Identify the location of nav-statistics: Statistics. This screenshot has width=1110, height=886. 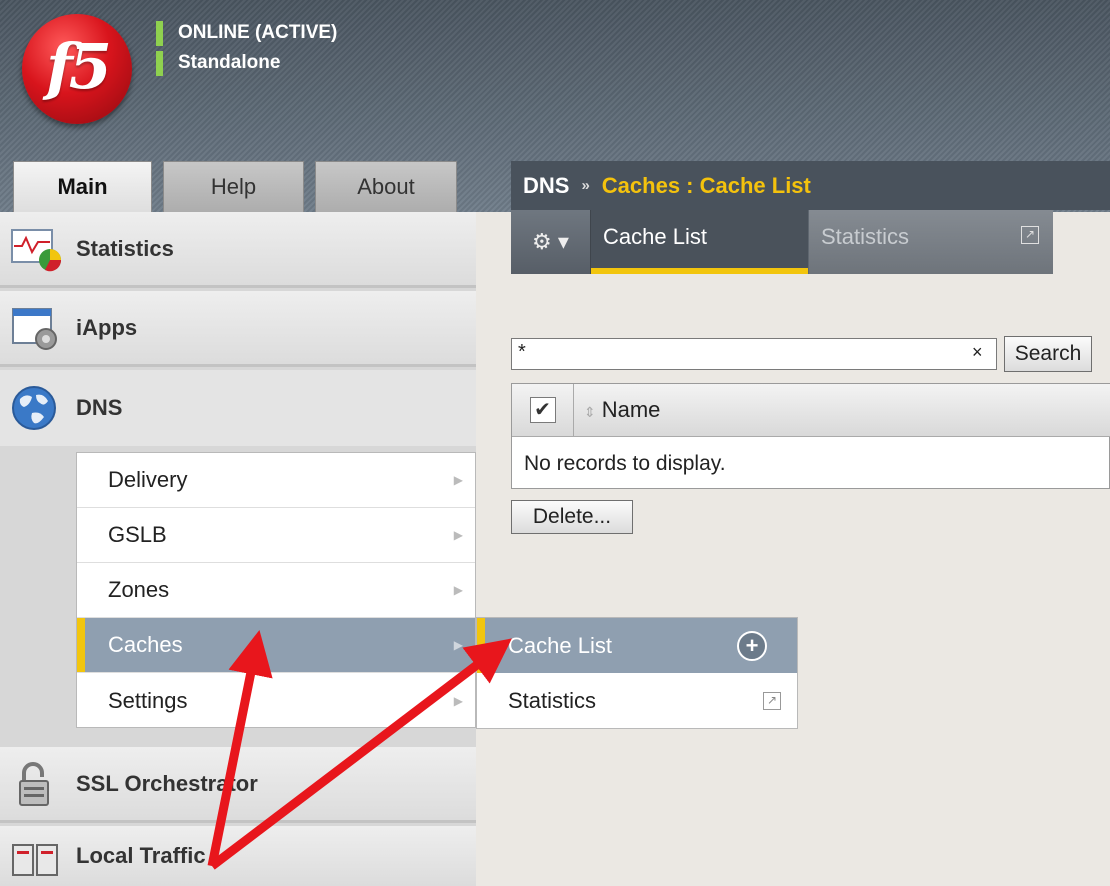
(238, 250).